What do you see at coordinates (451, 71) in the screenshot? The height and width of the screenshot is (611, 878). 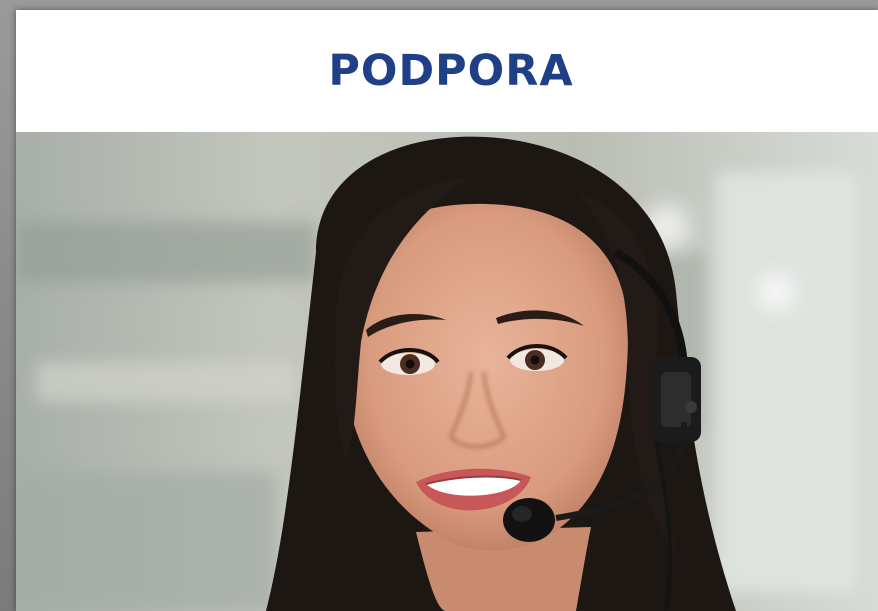 I see `page-title: PODPORA` at bounding box center [451, 71].